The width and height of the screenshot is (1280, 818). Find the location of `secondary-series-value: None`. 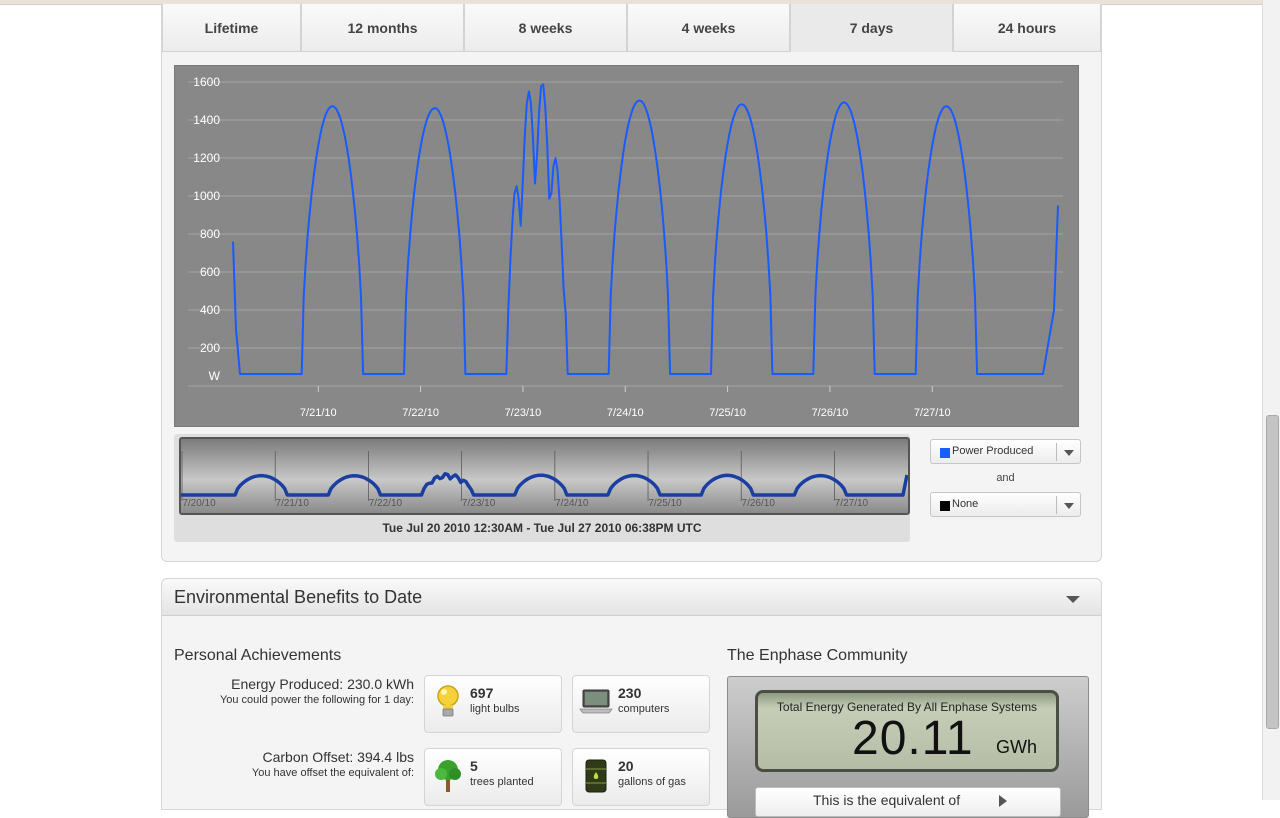

secondary-series-value: None is located at coordinates (965, 504).